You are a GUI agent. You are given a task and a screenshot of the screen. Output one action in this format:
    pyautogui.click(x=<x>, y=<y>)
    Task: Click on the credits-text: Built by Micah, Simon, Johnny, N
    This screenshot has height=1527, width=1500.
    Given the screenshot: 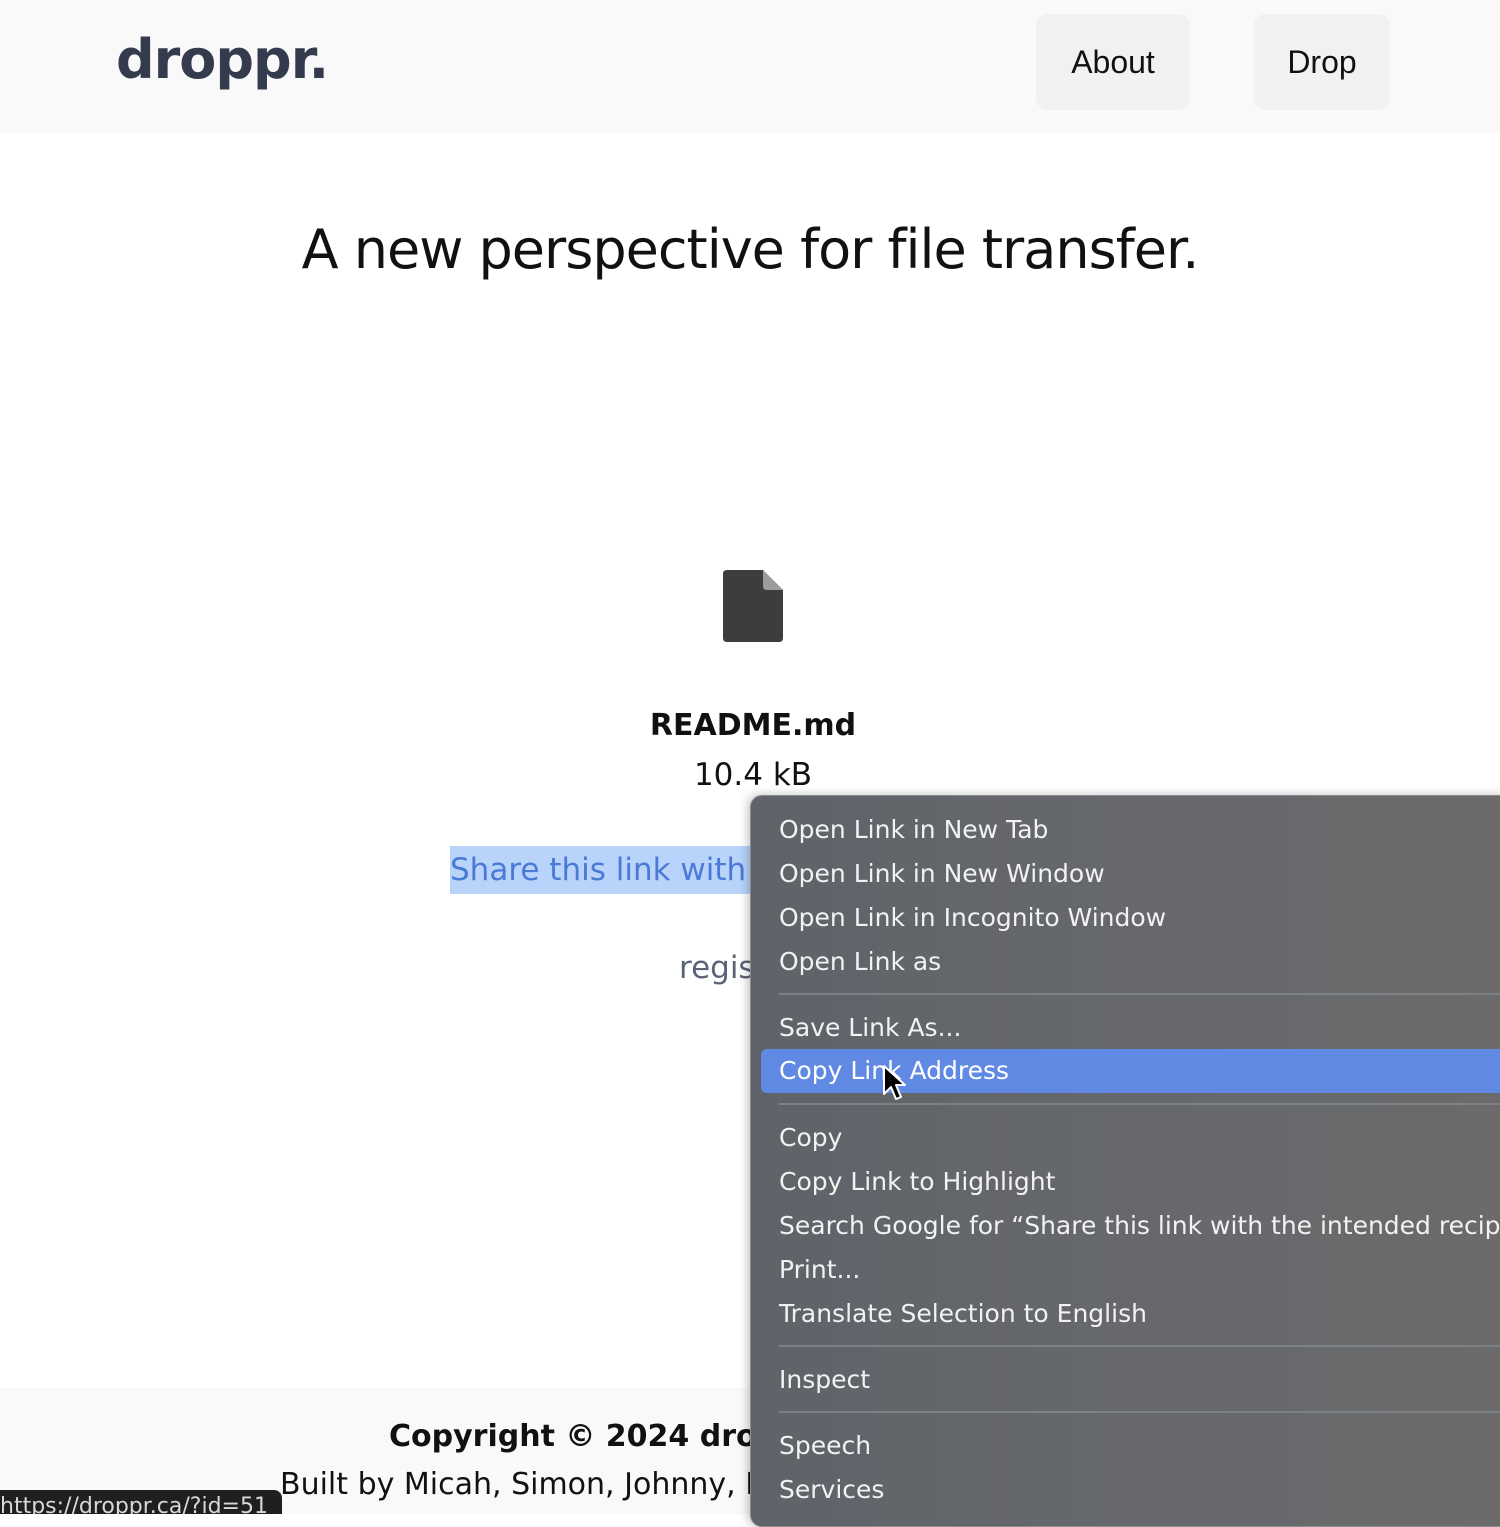 What is the action you would take?
    pyautogui.click(x=515, y=1484)
    